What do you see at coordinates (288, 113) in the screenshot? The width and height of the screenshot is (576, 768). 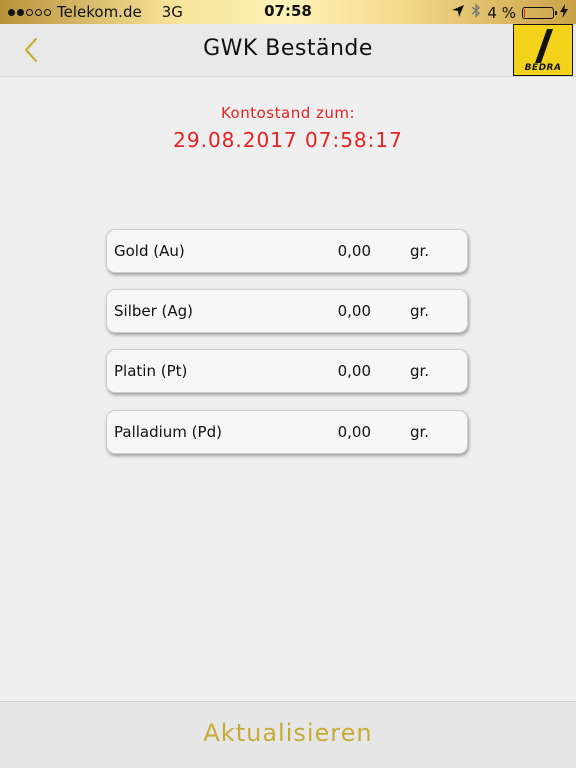 I see `balance-label: Kontostand zum:` at bounding box center [288, 113].